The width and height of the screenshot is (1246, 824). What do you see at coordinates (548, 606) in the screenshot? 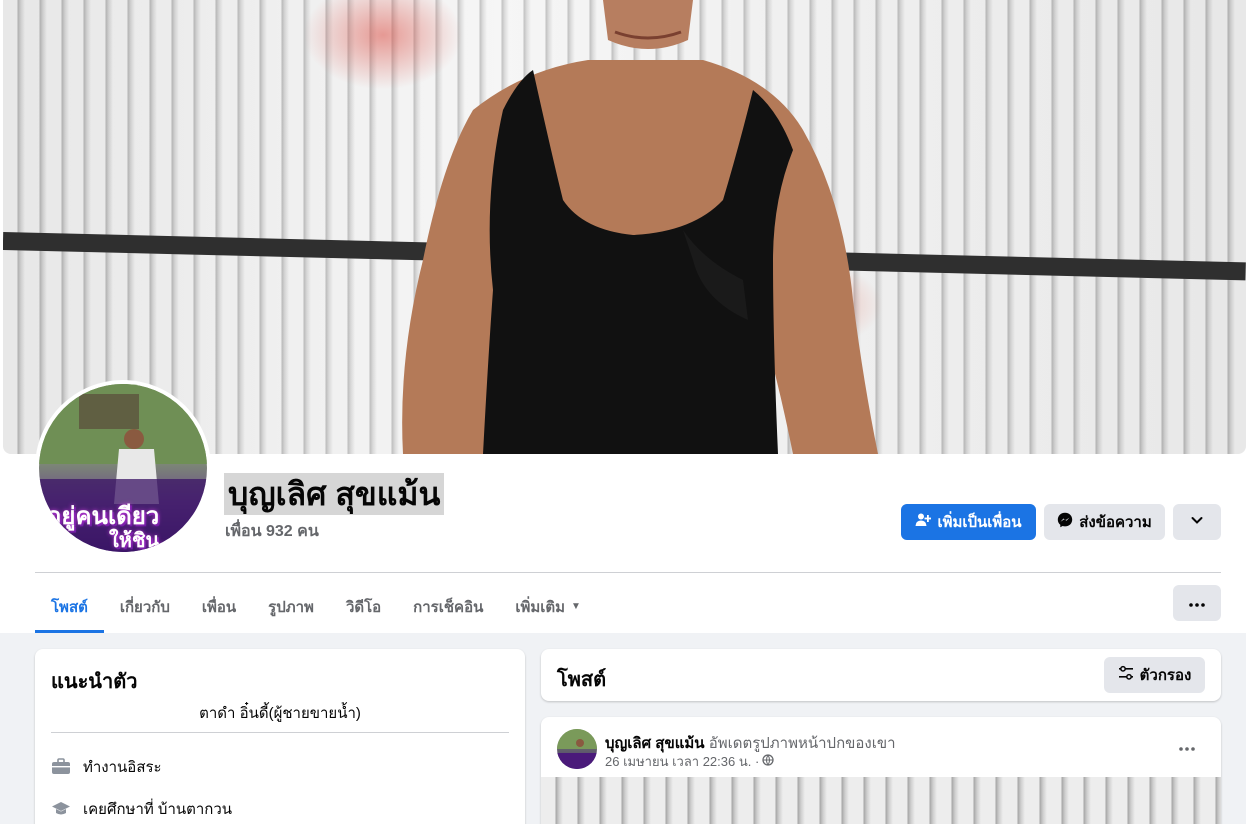
I see `tab-more: เพิ่มเติม ▼` at bounding box center [548, 606].